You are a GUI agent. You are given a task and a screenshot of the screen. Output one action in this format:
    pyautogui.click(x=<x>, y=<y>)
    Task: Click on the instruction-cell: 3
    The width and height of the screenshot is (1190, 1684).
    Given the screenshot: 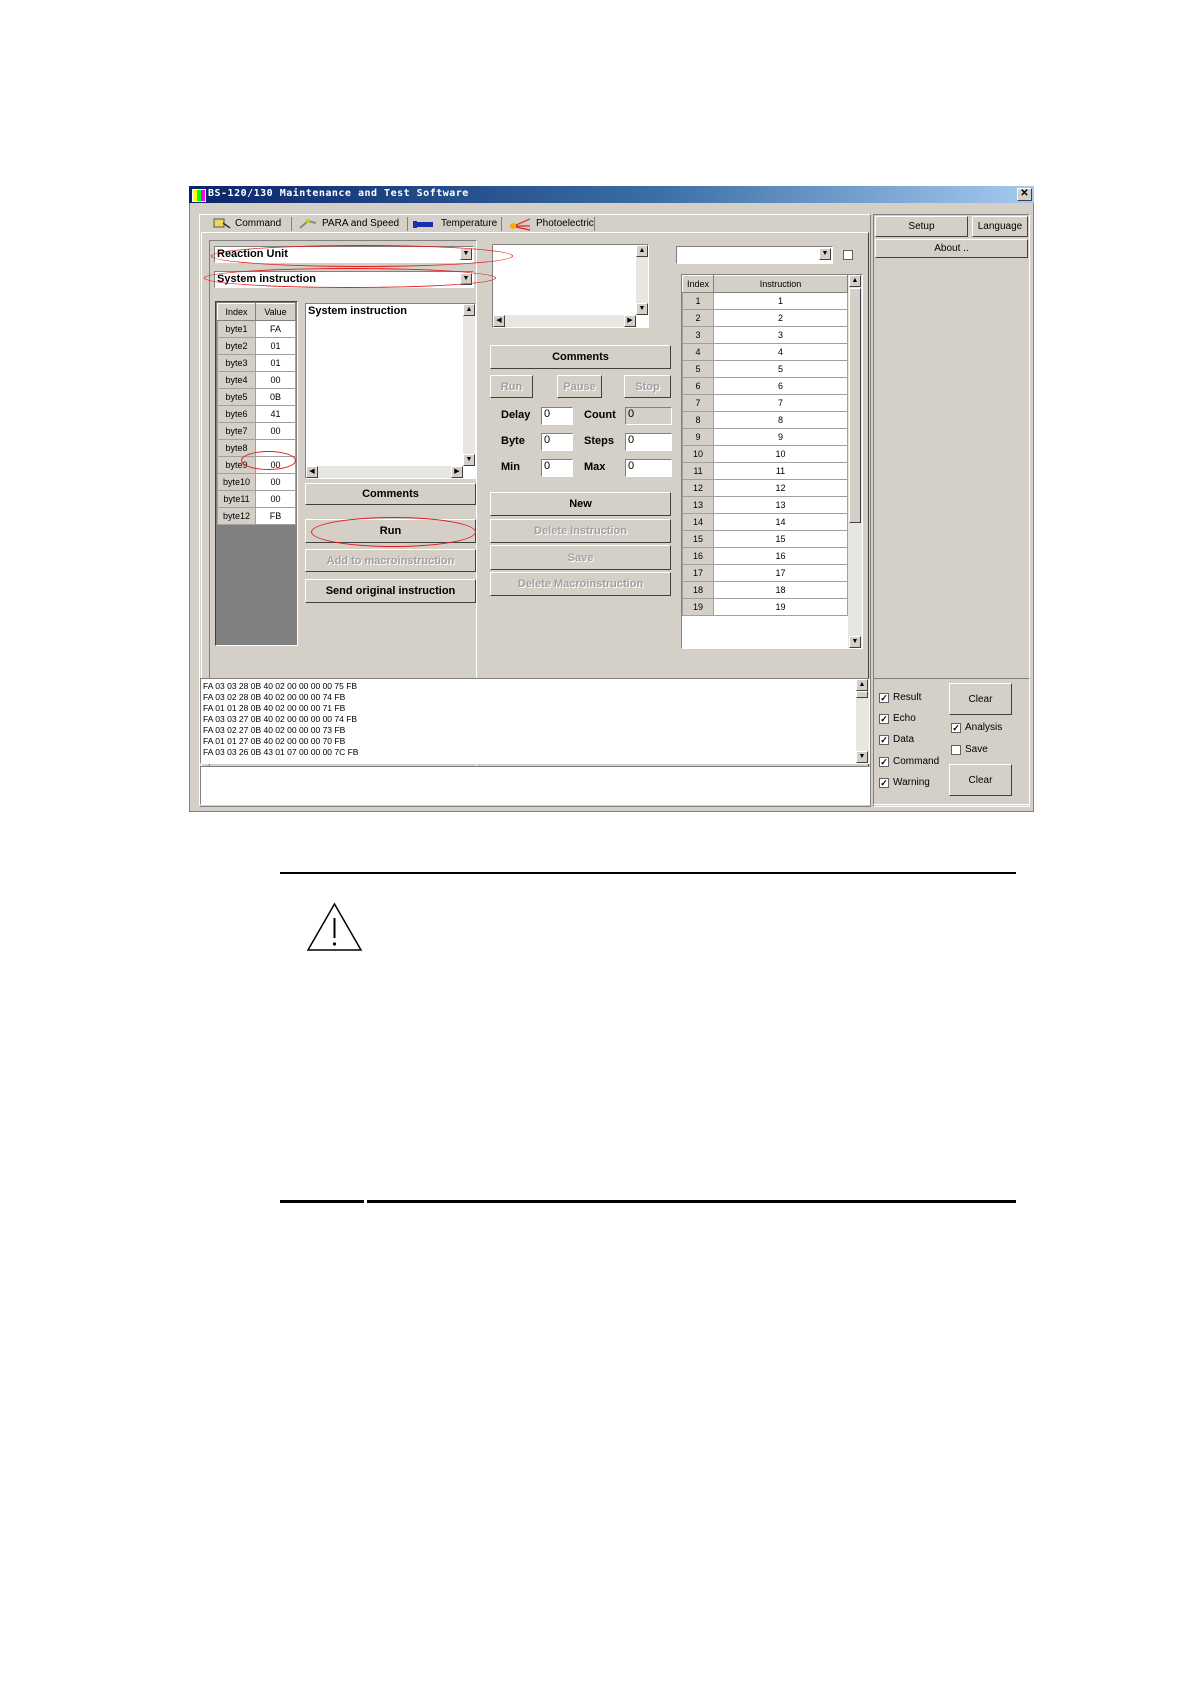 What is the action you would take?
    pyautogui.click(x=780, y=335)
    